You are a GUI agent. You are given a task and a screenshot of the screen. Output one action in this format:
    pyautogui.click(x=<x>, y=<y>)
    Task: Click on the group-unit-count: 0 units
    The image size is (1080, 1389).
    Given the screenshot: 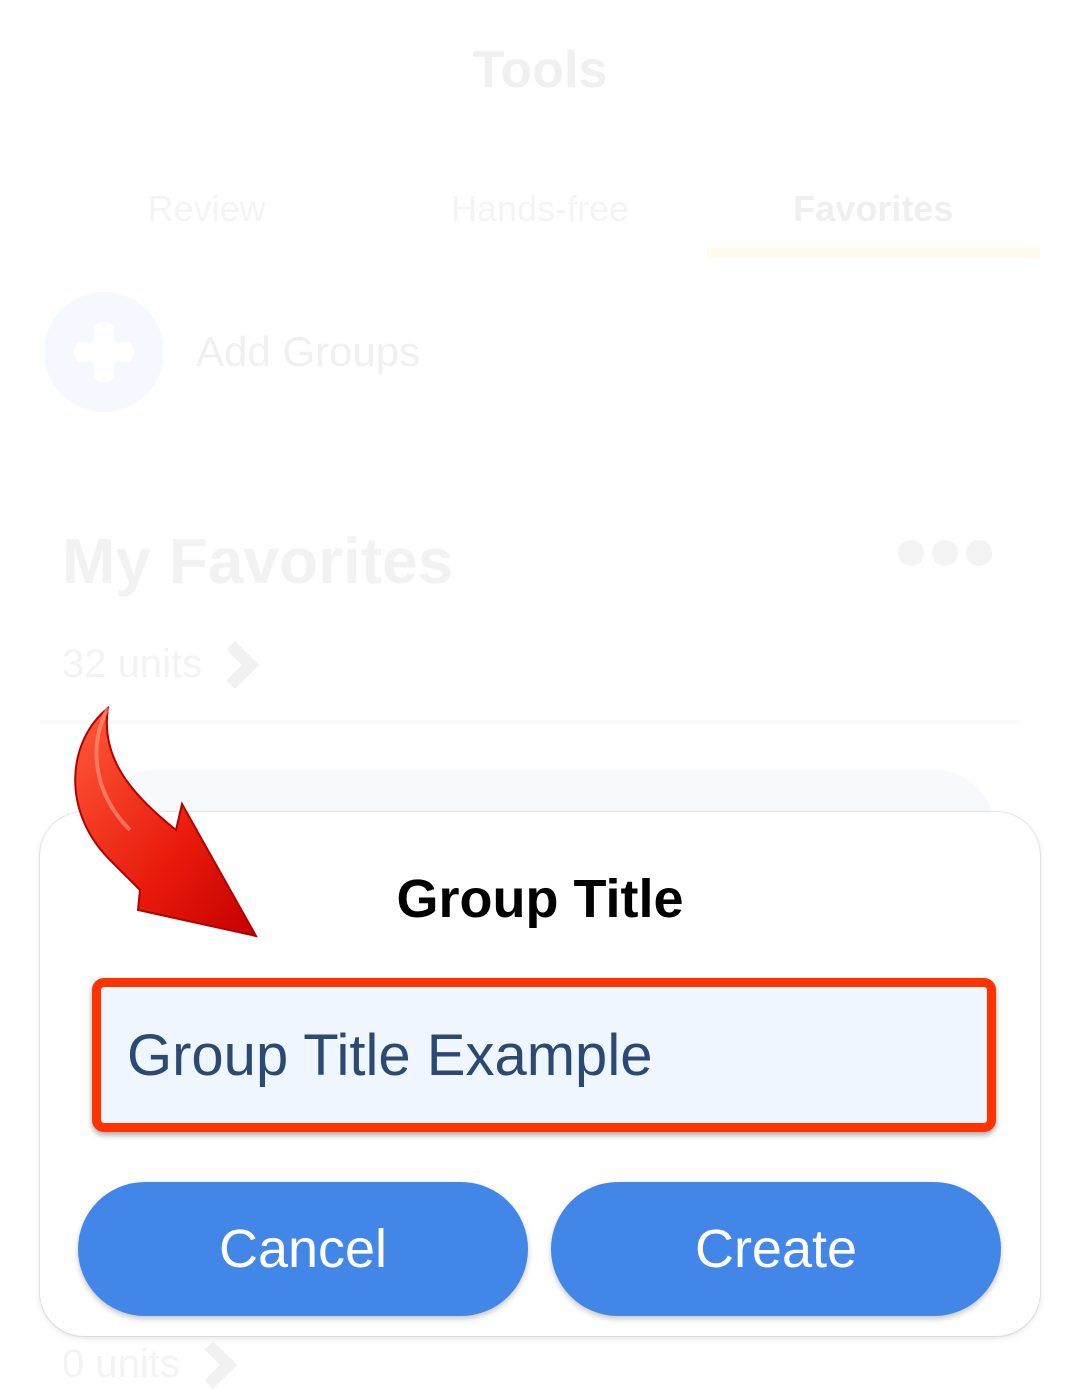 What is the action you would take?
    pyautogui.click(x=149, y=1364)
    